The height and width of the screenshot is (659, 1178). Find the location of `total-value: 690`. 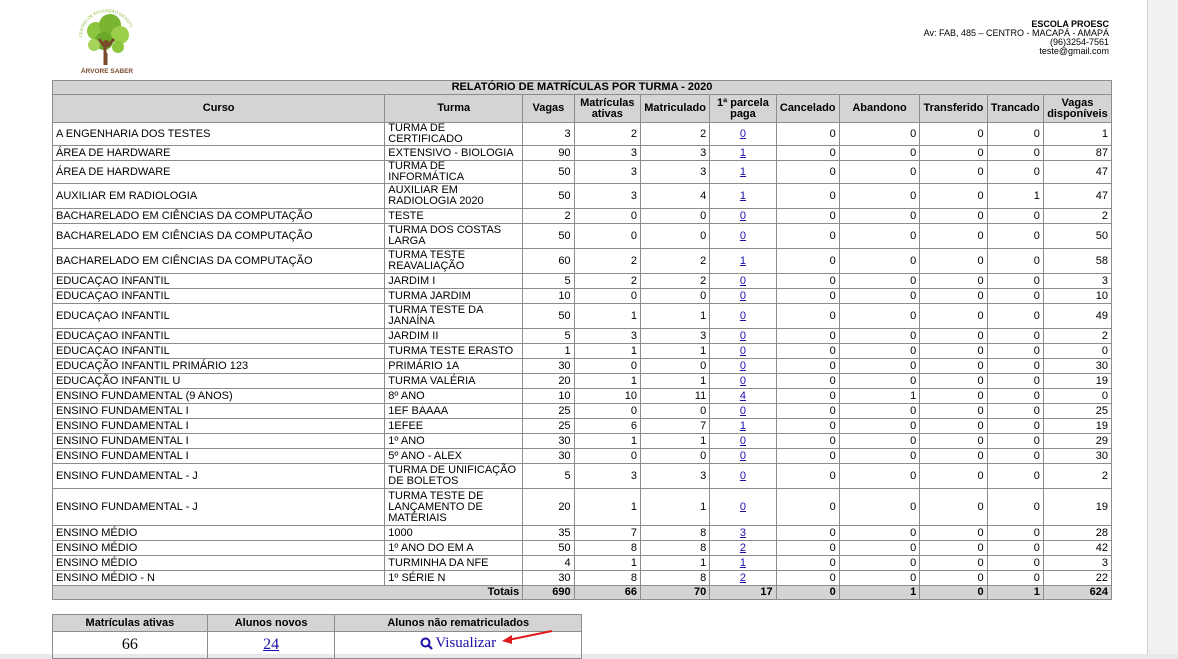

total-value: 690 is located at coordinates (548, 592).